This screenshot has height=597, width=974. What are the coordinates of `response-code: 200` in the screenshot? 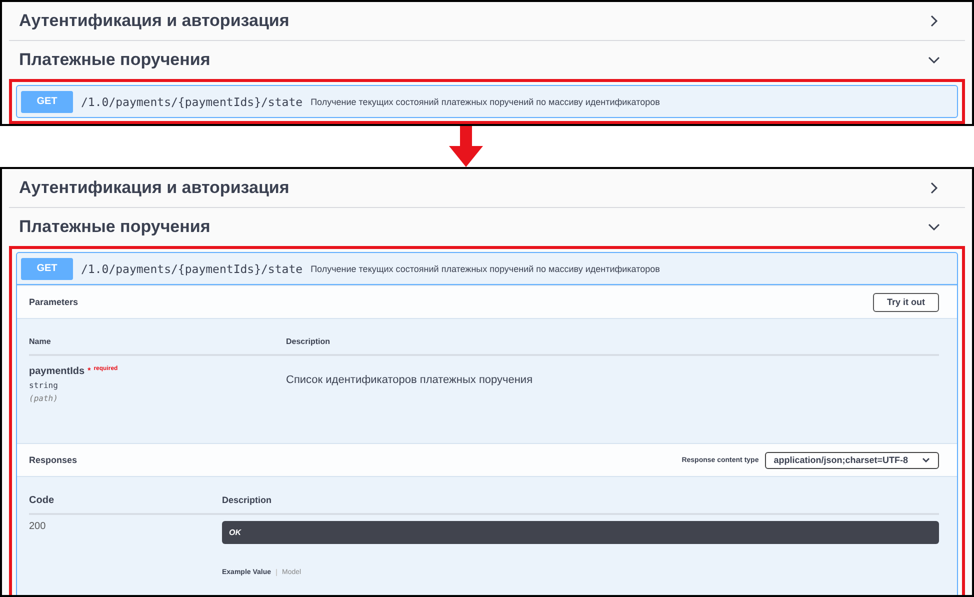 It's located at (38, 527).